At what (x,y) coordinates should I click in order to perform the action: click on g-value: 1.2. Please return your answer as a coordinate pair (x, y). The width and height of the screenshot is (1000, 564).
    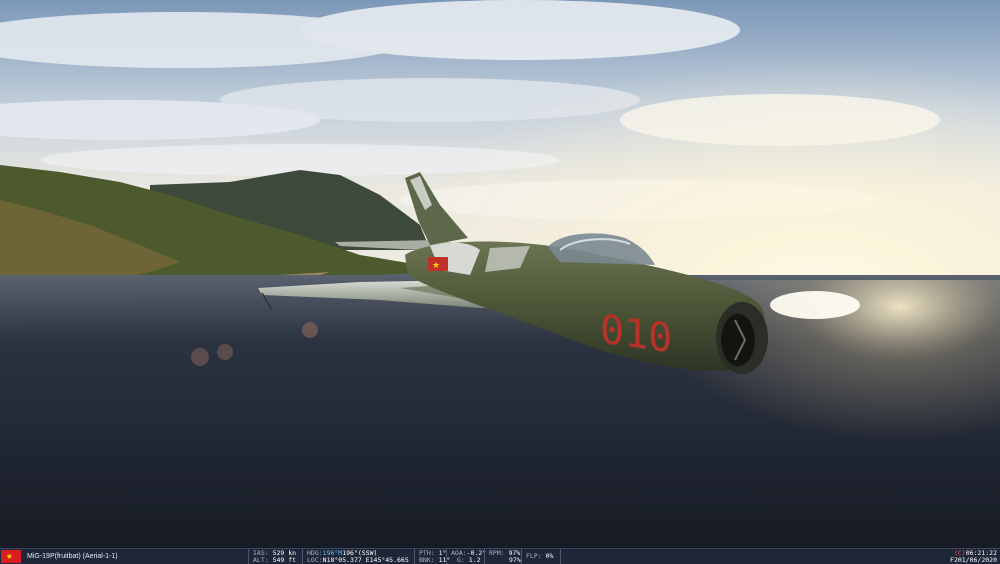
    Looking at the image, I should click on (474, 559).